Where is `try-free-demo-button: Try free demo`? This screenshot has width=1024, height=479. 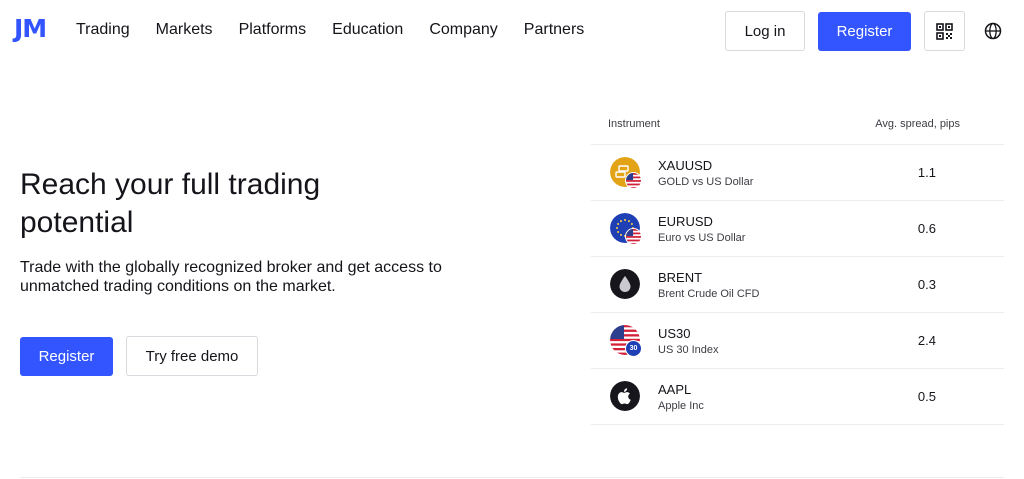 try-free-demo-button: Try free demo is located at coordinates (192, 356).